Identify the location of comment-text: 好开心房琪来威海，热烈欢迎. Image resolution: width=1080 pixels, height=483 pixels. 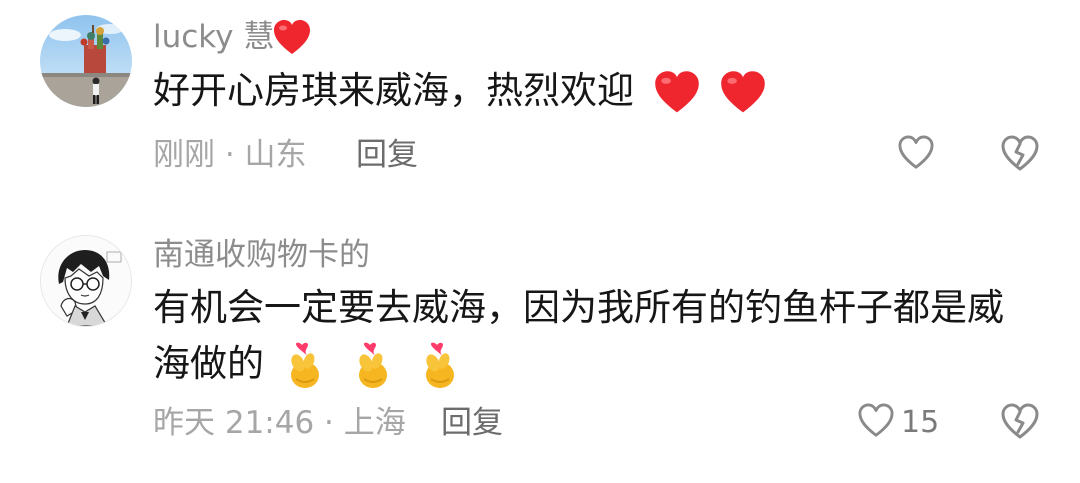
(460, 91).